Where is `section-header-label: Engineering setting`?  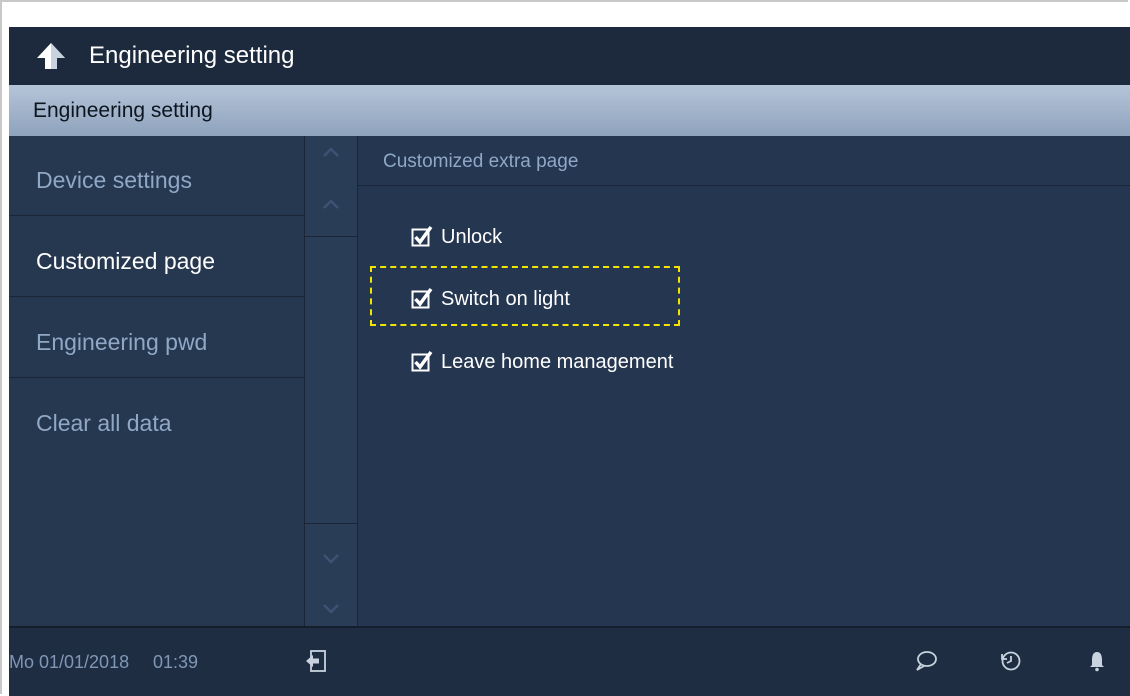 section-header-label: Engineering setting is located at coordinates (123, 110).